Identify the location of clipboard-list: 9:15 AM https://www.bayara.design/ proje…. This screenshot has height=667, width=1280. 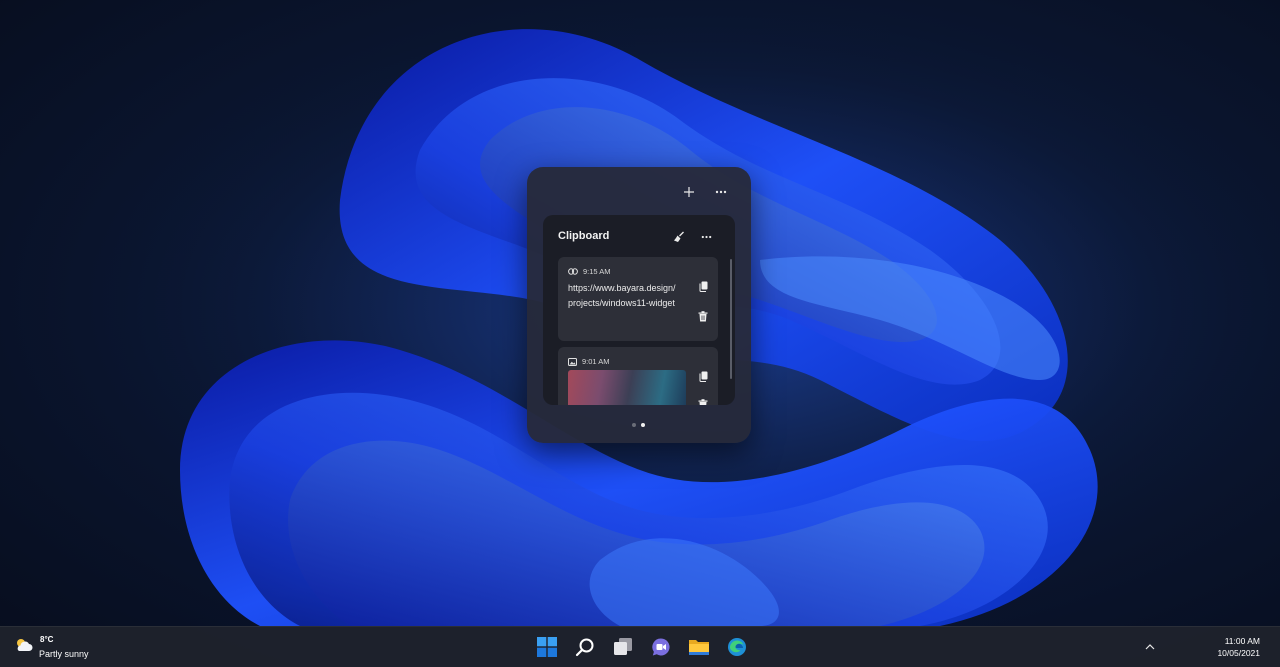
(638, 331).